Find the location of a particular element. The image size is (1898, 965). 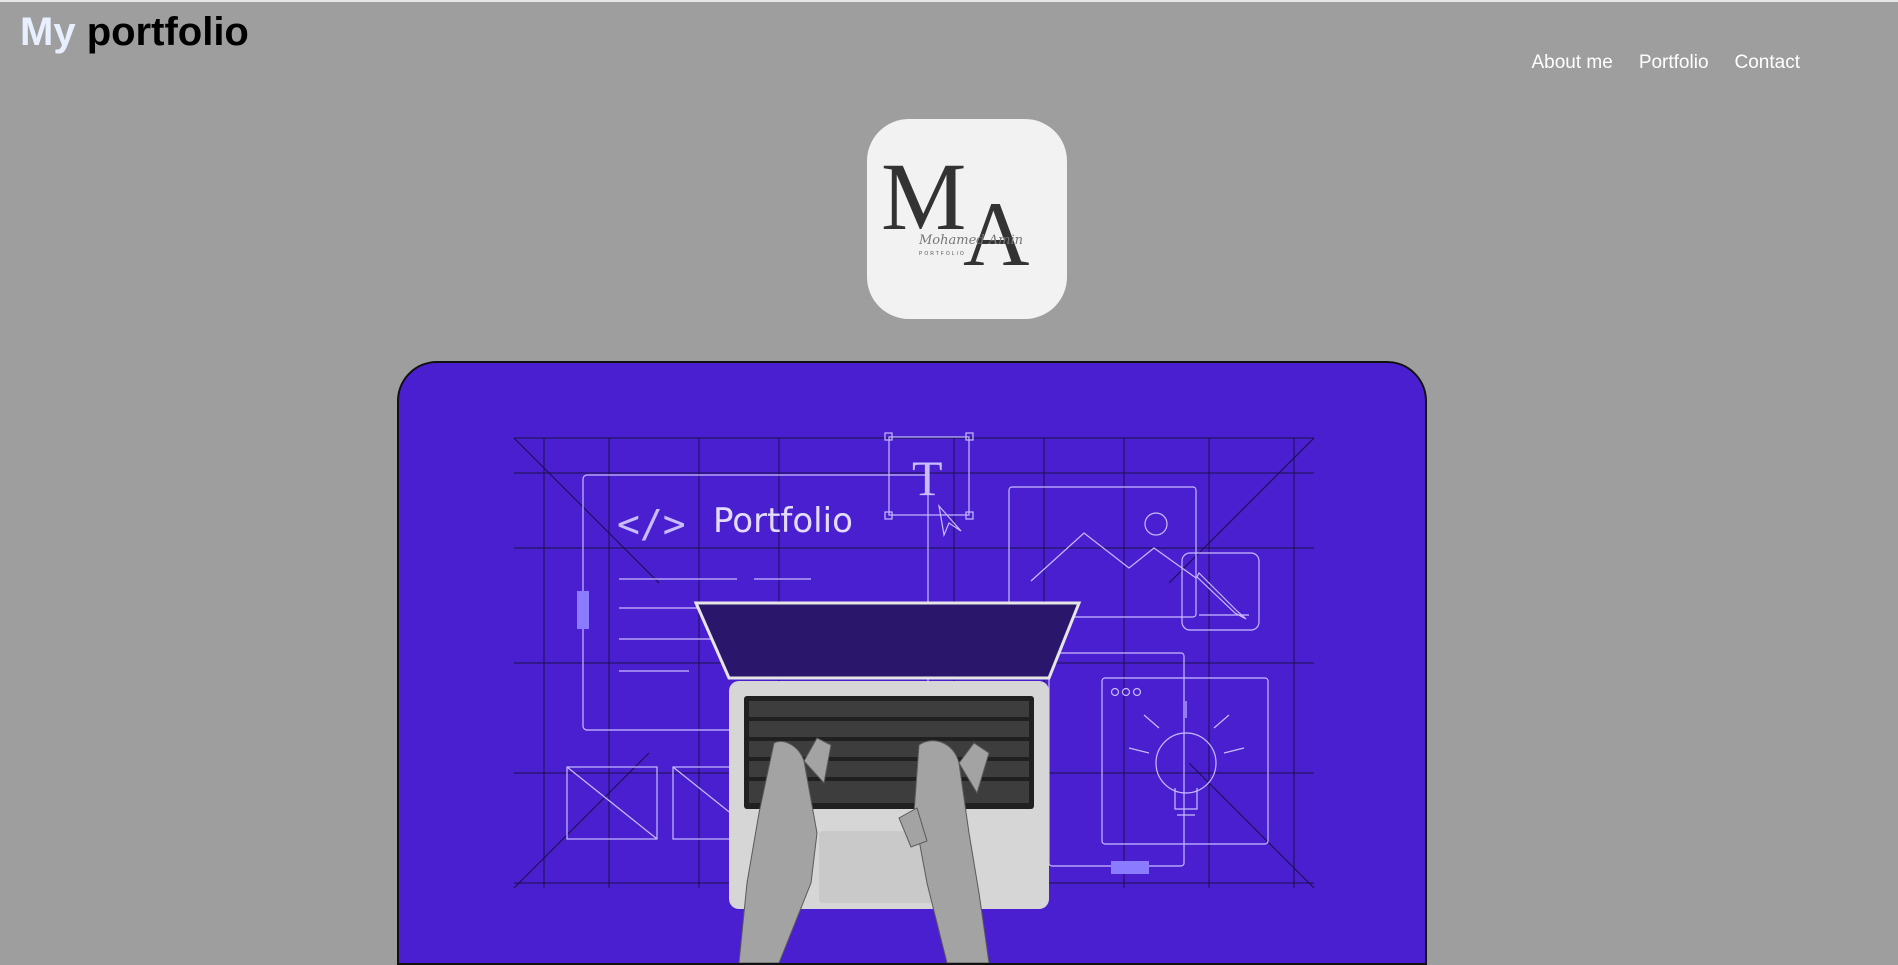

code-icon: </> is located at coordinates (651, 524).